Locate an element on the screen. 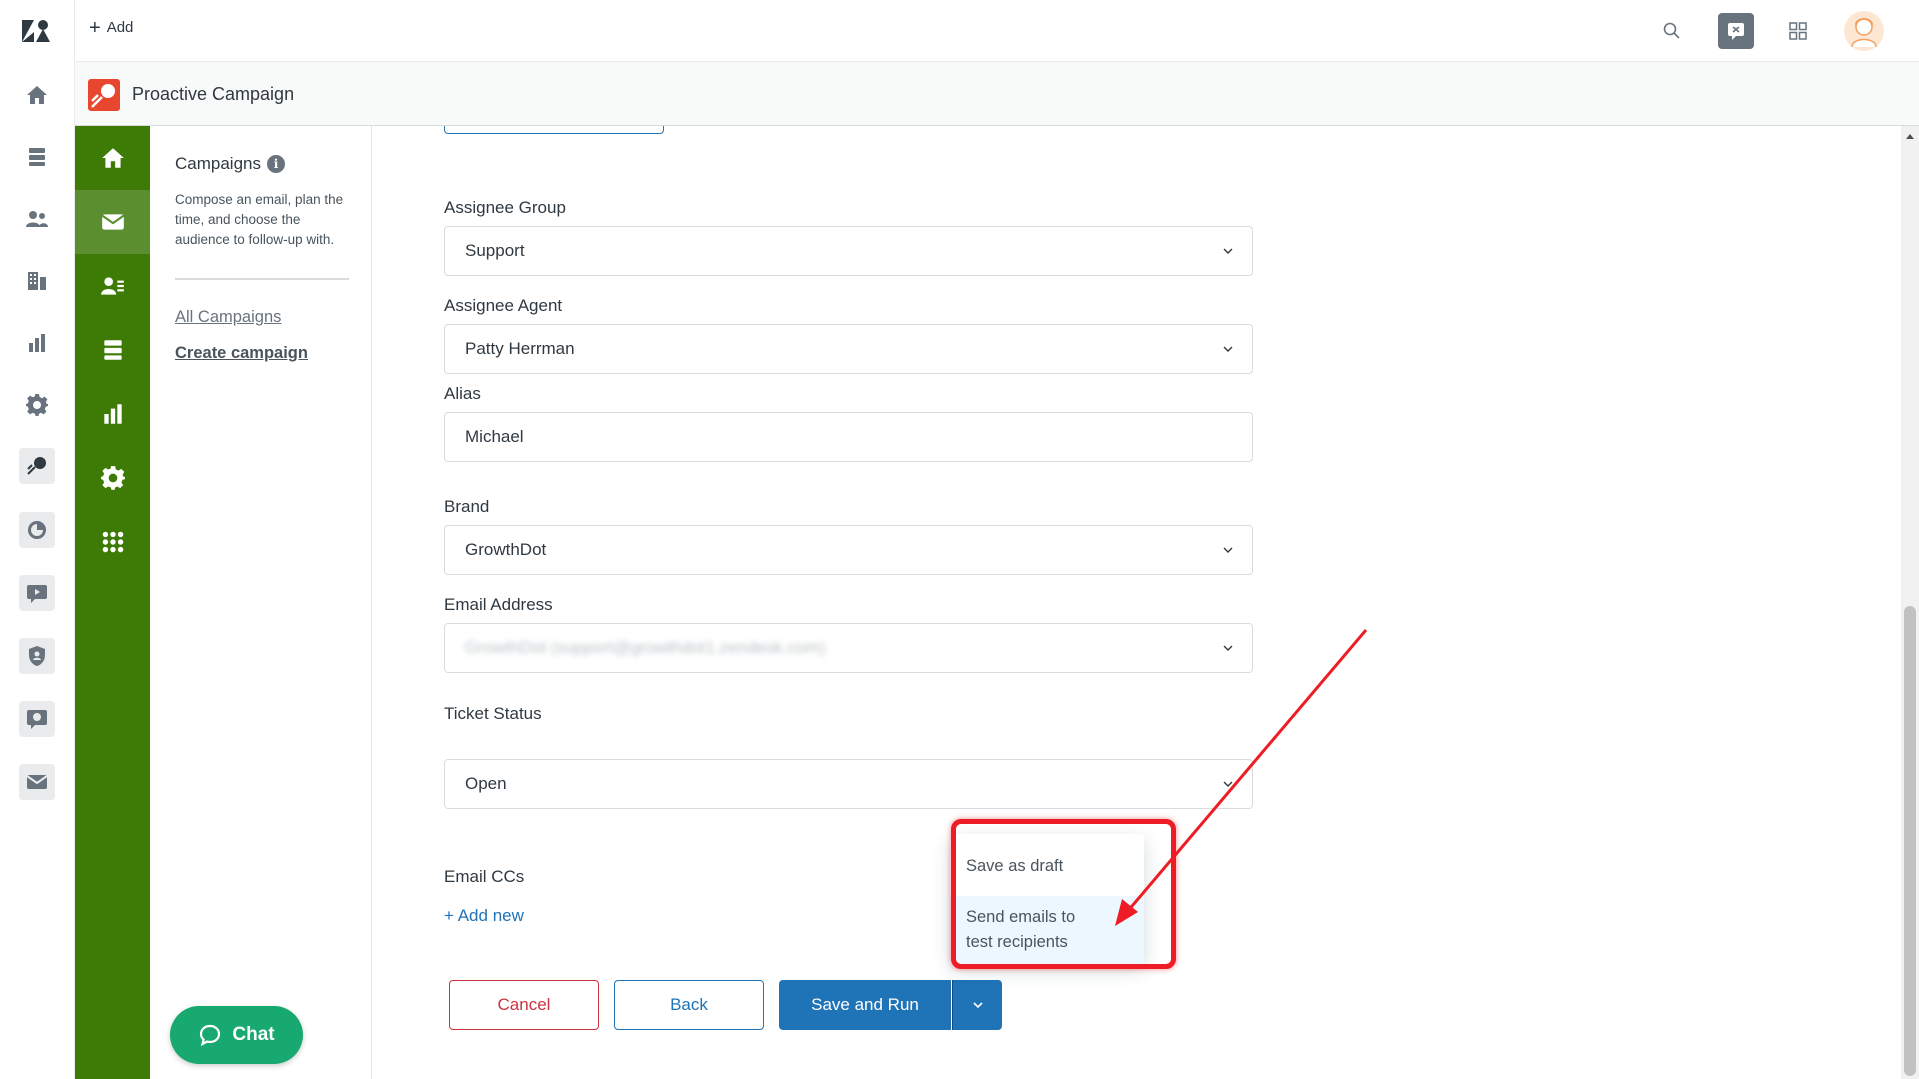  email-ccs-label: Email CCs is located at coordinates (484, 876).